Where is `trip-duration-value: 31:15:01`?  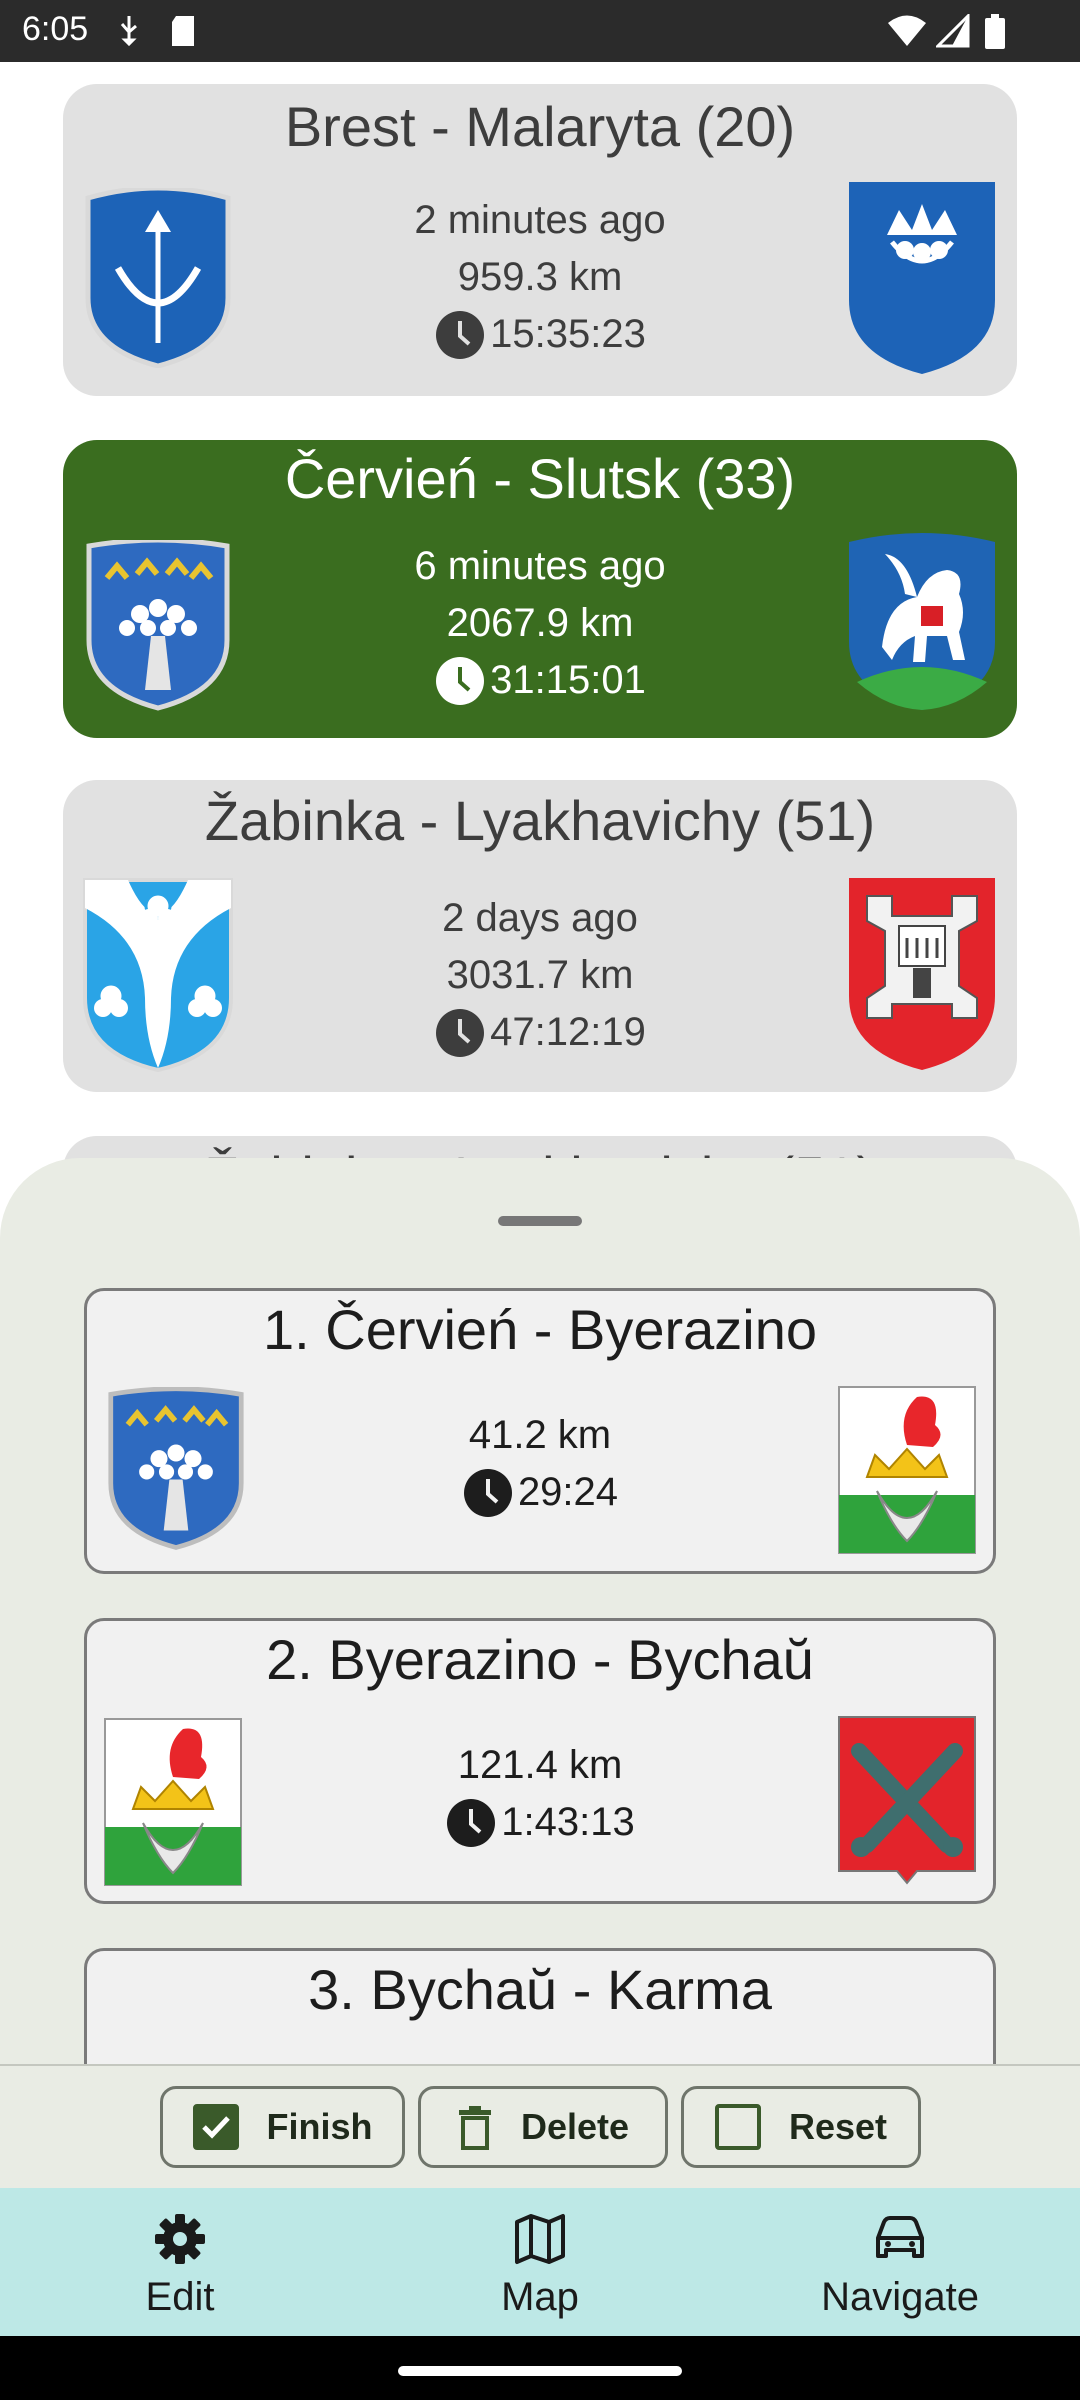
trip-duration-value: 31:15:01 is located at coordinates (568, 680).